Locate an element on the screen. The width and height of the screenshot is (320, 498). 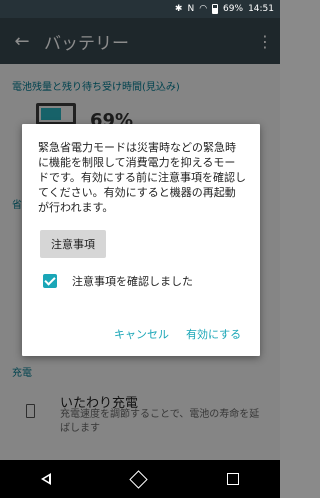
status-bar: ✱ N ◠ 69% 14:51 is located at coordinates (140, 9).